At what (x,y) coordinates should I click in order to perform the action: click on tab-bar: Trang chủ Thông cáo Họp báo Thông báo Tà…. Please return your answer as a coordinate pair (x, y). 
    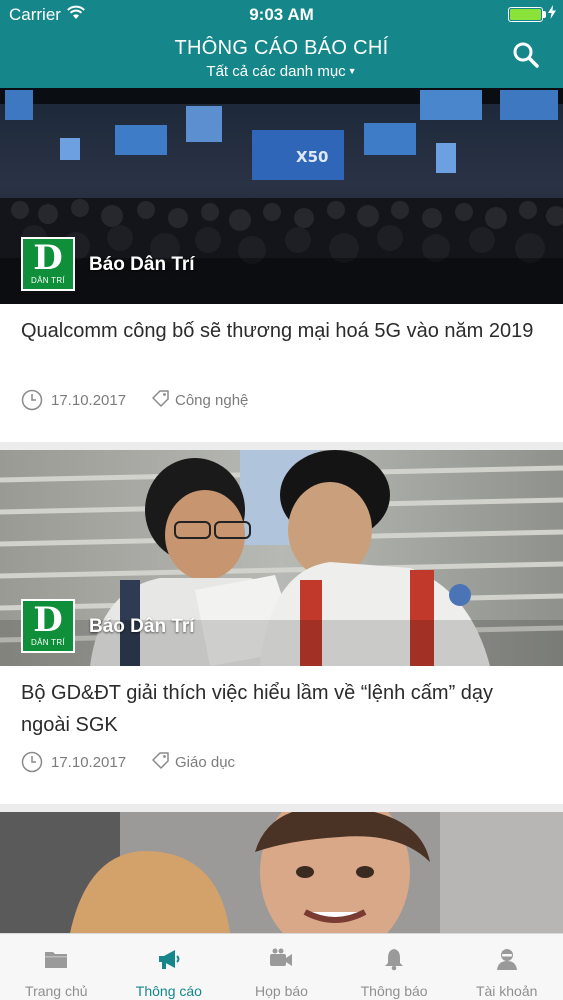
    Looking at the image, I should click on (281, 966).